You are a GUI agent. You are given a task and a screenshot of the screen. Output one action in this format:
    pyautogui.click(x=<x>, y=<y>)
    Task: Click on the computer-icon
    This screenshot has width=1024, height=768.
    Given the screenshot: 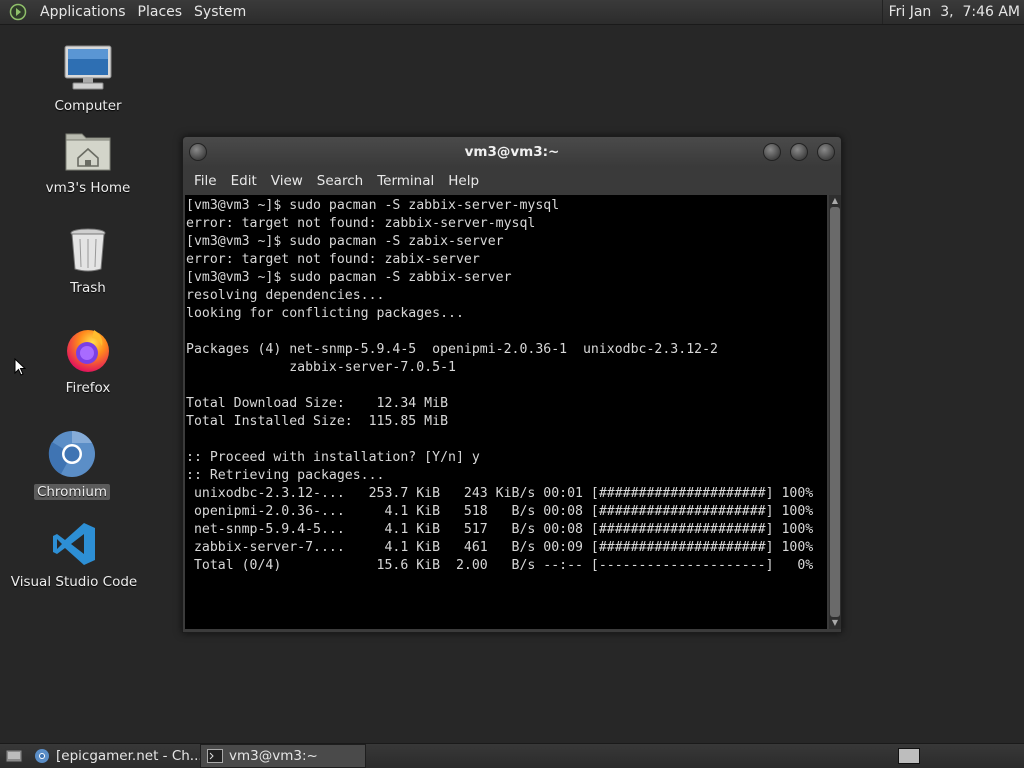 What is the action you would take?
    pyautogui.click(x=88, y=68)
    